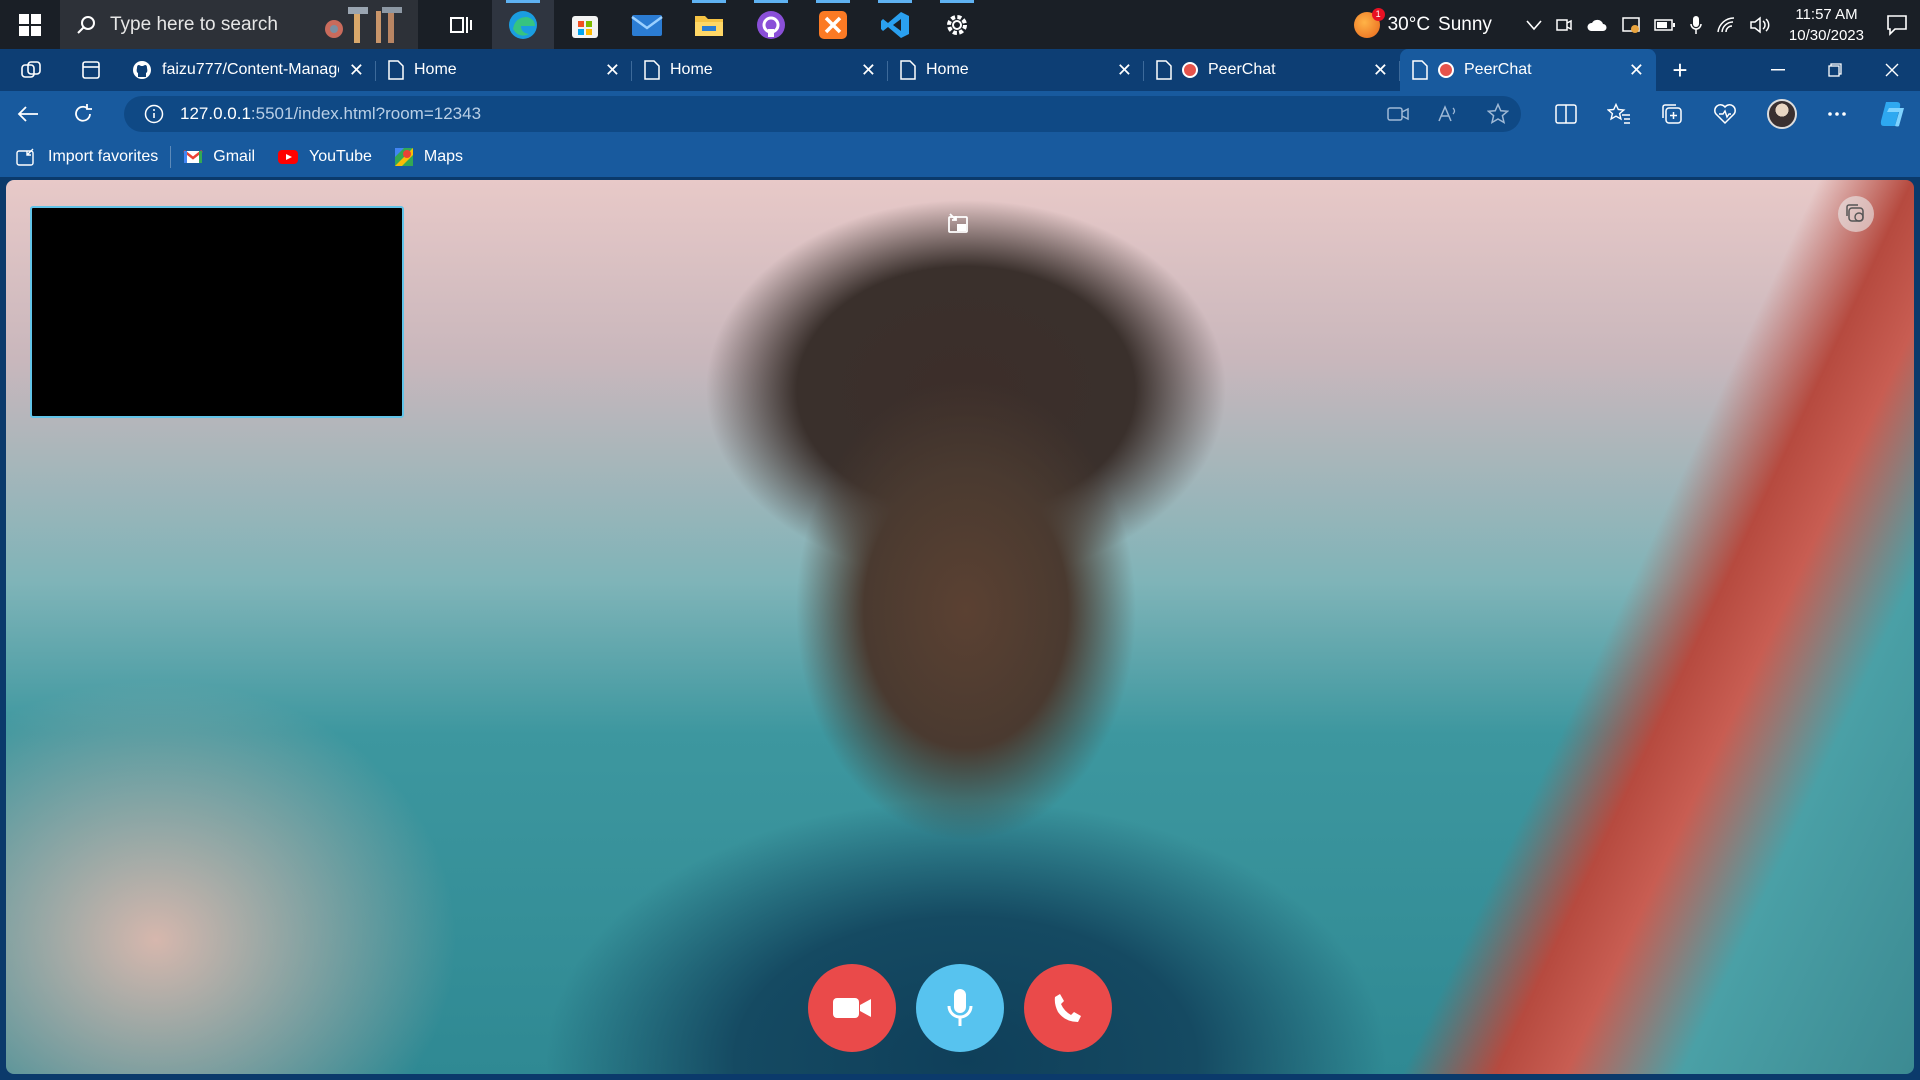 The height and width of the screenshot is (1080, 1920). What do you see at coordinates (585, 24) in the screenshot?
I see `taskbar-store` at bounding box center [585, 24].